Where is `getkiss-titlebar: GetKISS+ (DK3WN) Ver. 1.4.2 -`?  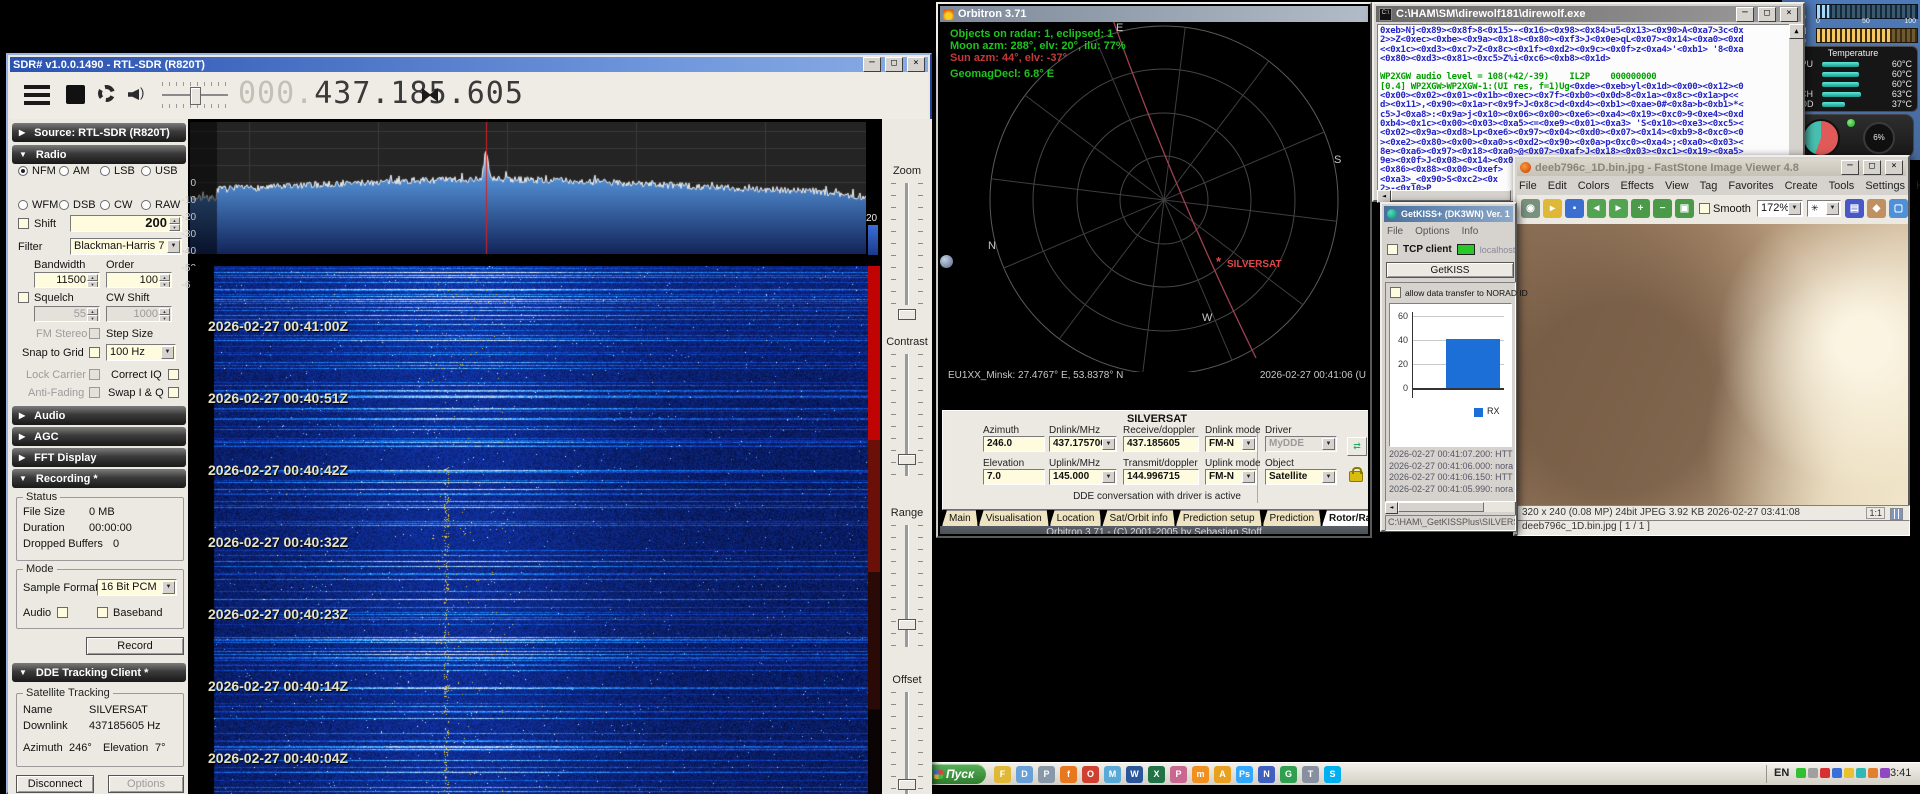
getkiss-titlebar: GetKISS+ (DK3WN) Ver. 1.4.2 - is located at coordinates (1448, 214).